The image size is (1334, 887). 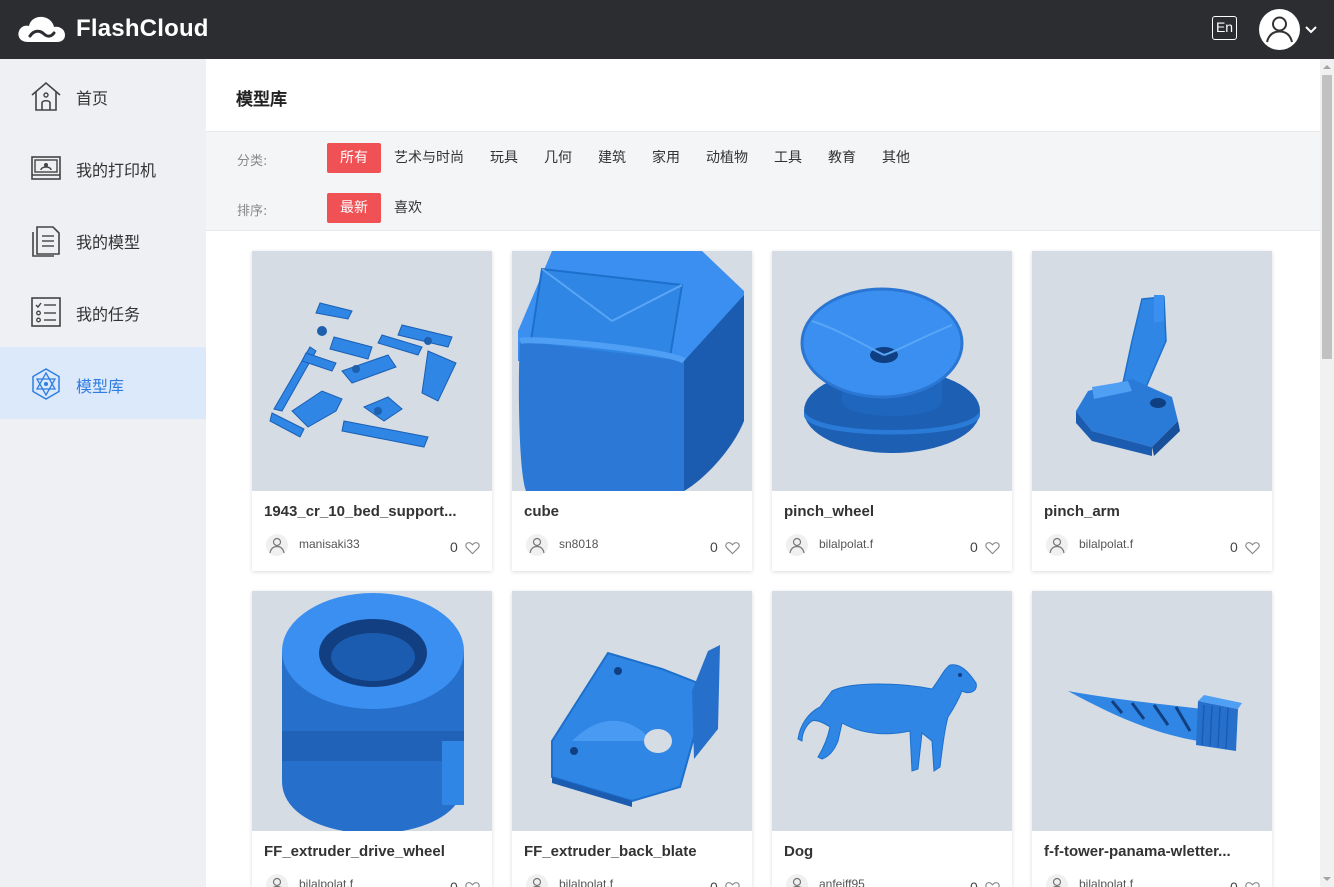 I want to click on model-title: FF_extruder_back_blate, so click(x=631, y=851).